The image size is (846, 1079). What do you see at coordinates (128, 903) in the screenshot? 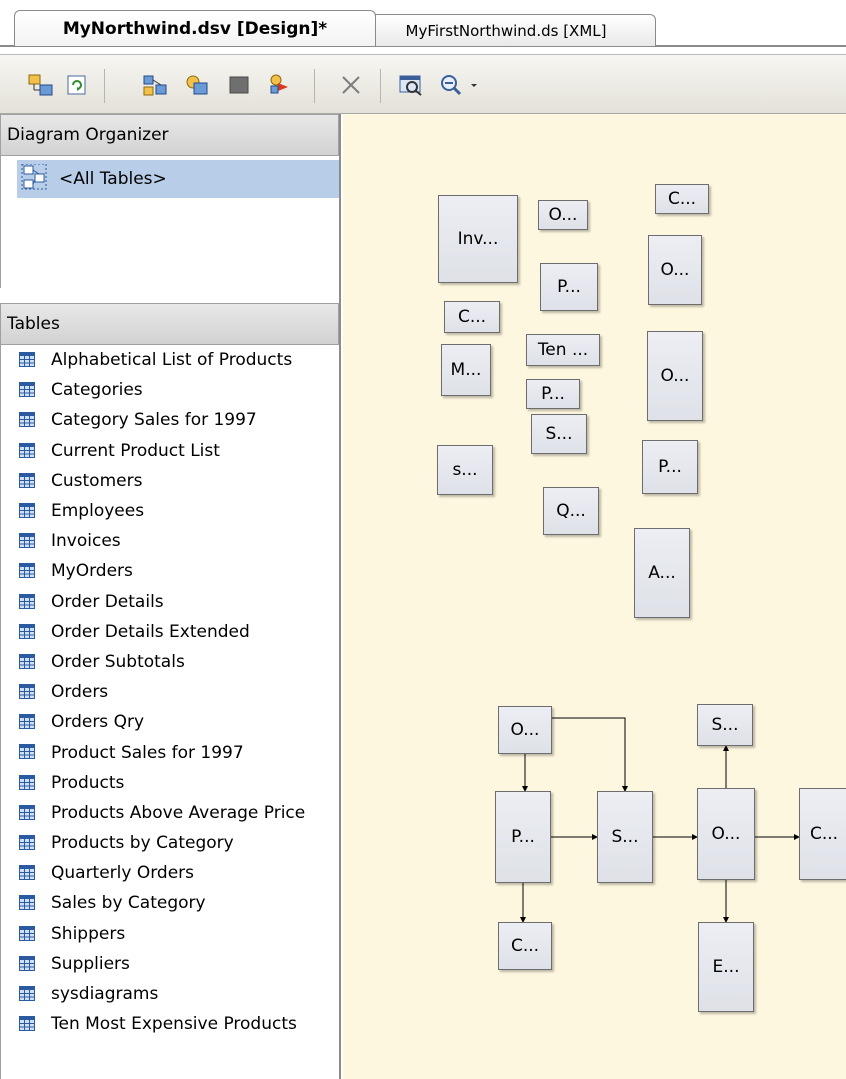
I see `table-list-item-label: Sales by Category` at bounding box center [128, 903].